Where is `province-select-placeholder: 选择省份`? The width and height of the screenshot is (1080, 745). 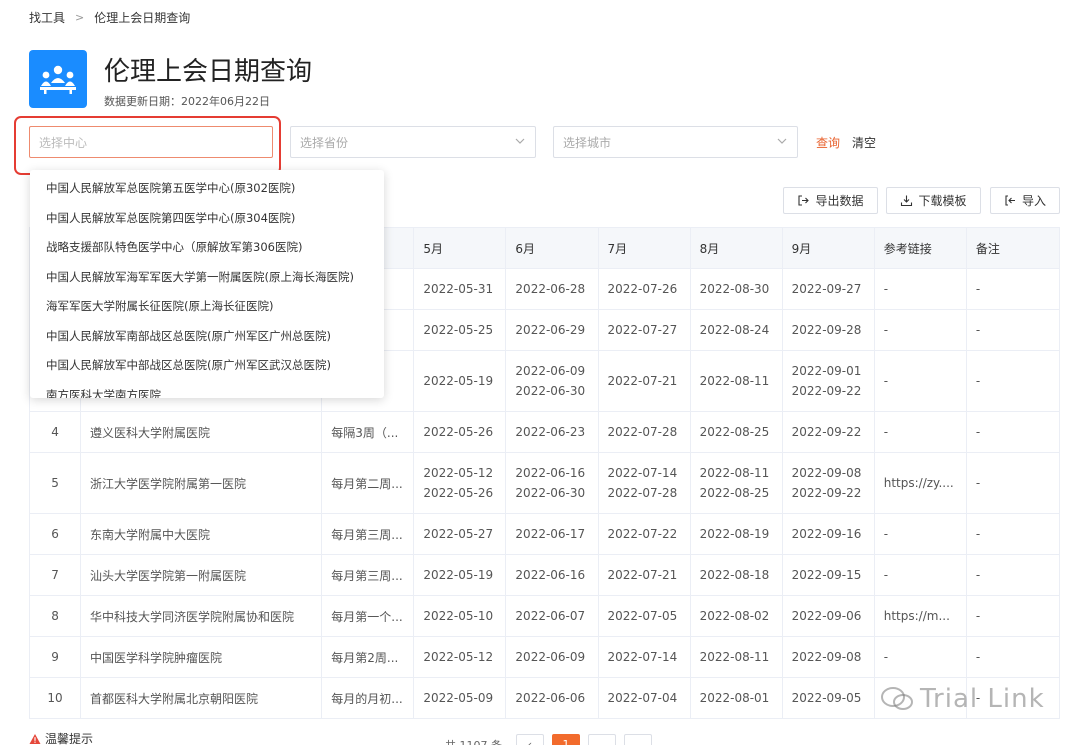 province-select-placeholder: 选择省份 is located at coordinates (324, 142).